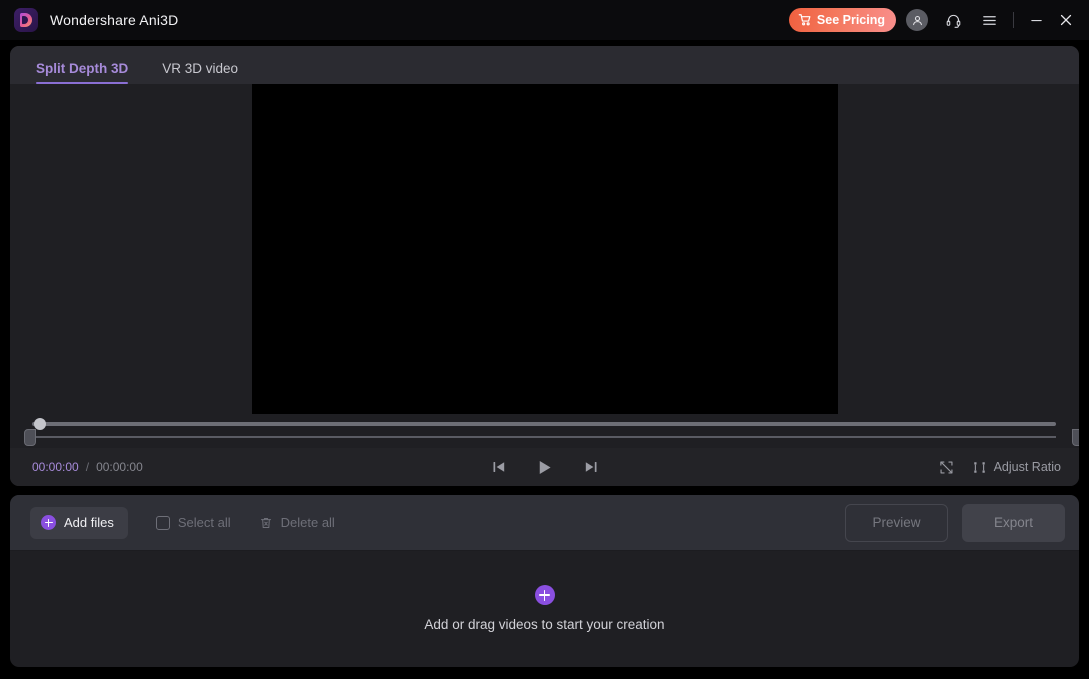 Image resolution: width=1089 pixels, height=679 pixels. What do you see at coordinates (162, 522) in the screenshot?
I see `checkbox-icon` at bounding box center [162, 522].